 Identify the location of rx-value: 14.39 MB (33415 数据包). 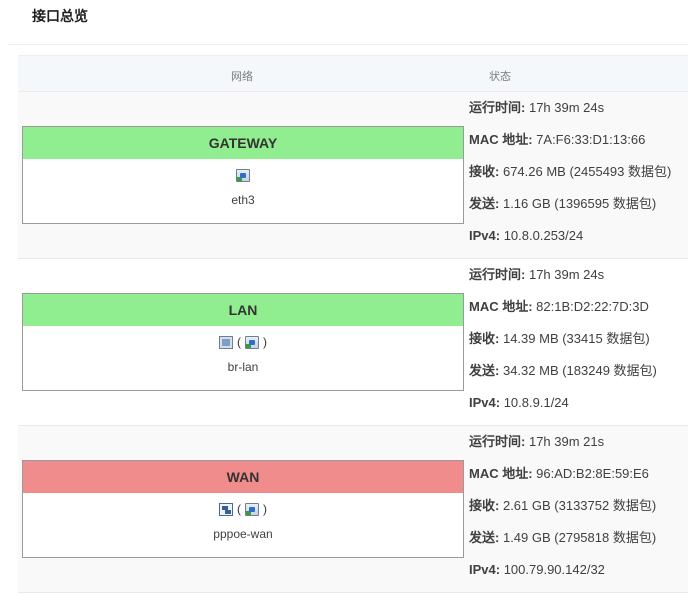
(576, 338).